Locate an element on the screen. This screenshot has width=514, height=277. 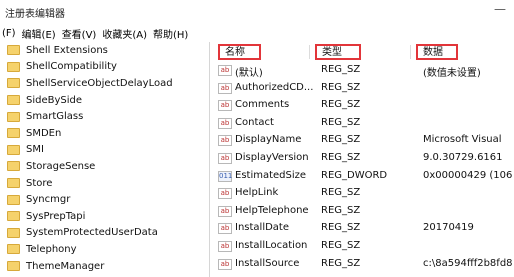
tree-item: Syncmgr is located at coordinates (104, 199).